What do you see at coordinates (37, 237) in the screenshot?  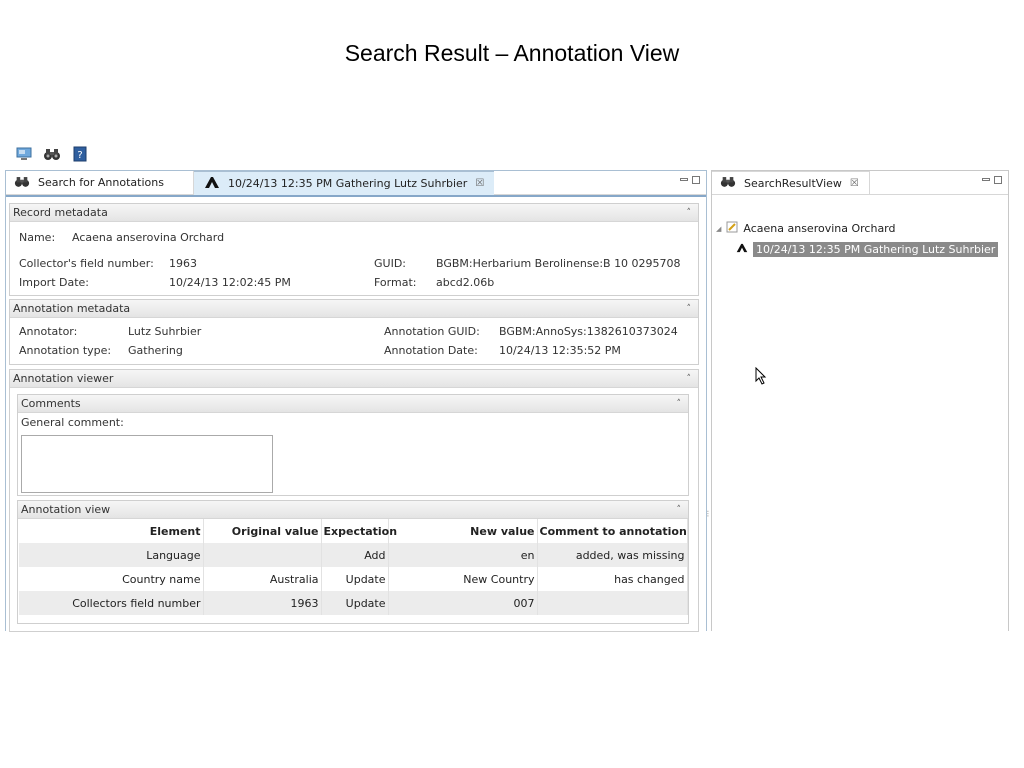 I see `name-label: Name:` at bounding box center [37, 237].